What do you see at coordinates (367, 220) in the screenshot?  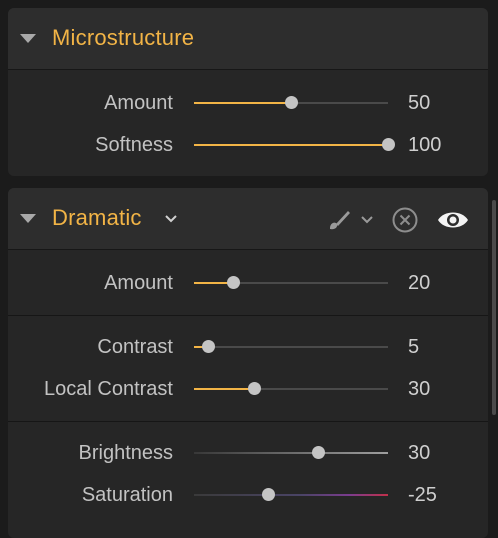 I see `brush-menu-chevron-down-icon` at bounding box center [367, 220].